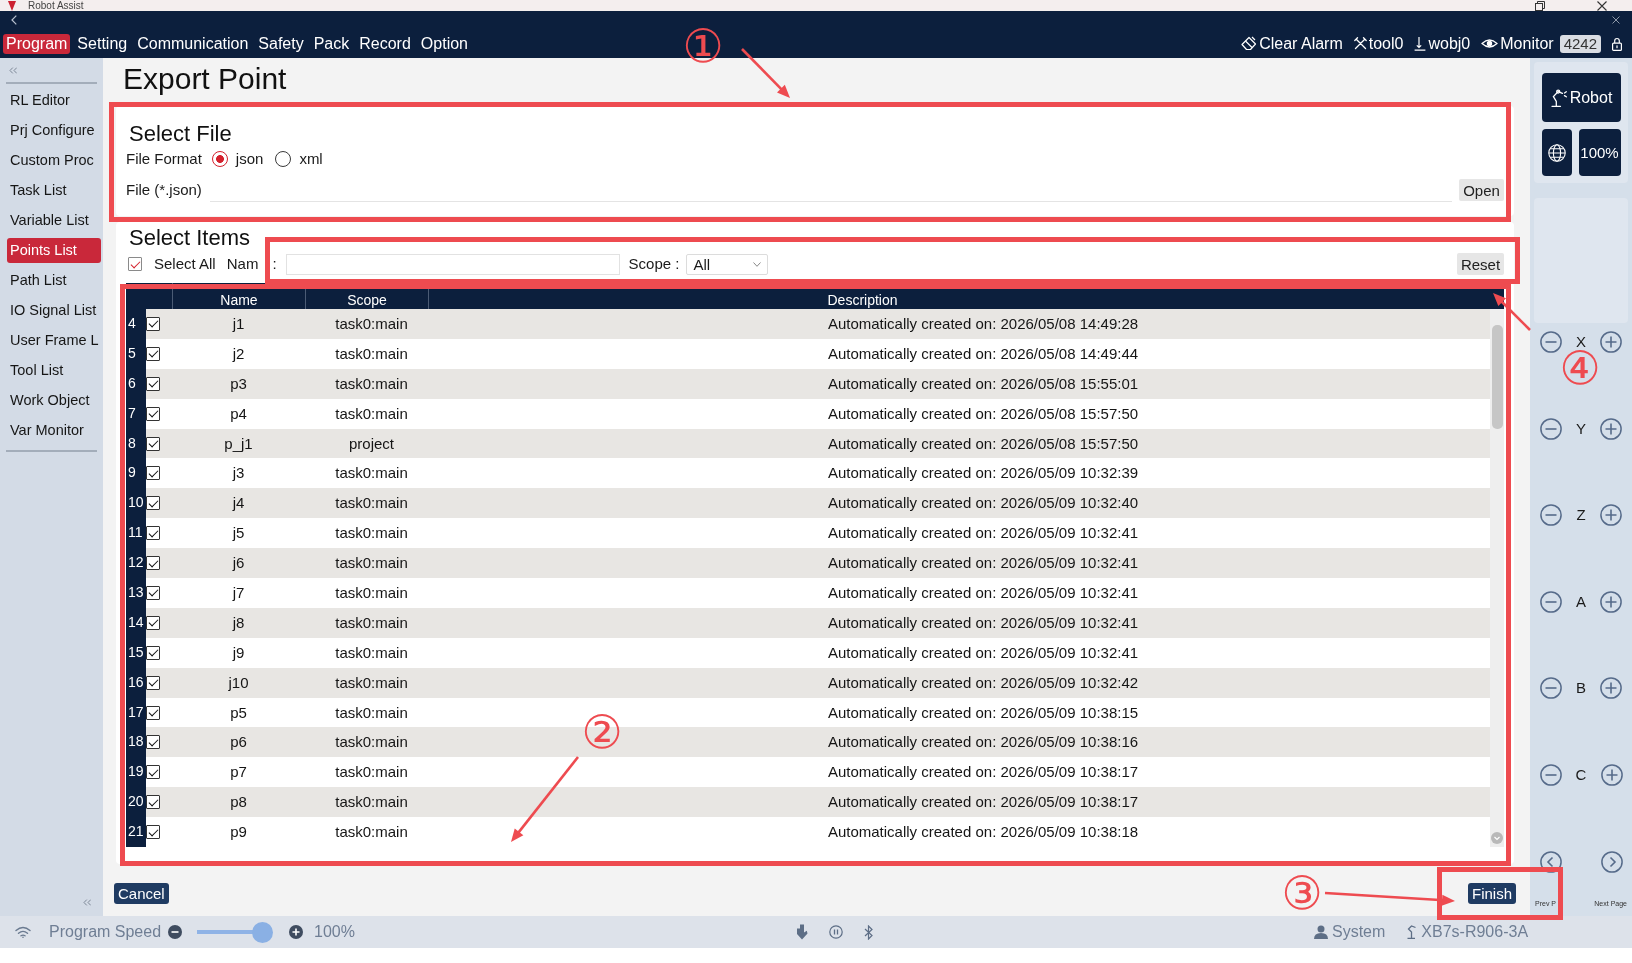  I want to click on menu-item: Pack, so click(331, 43).